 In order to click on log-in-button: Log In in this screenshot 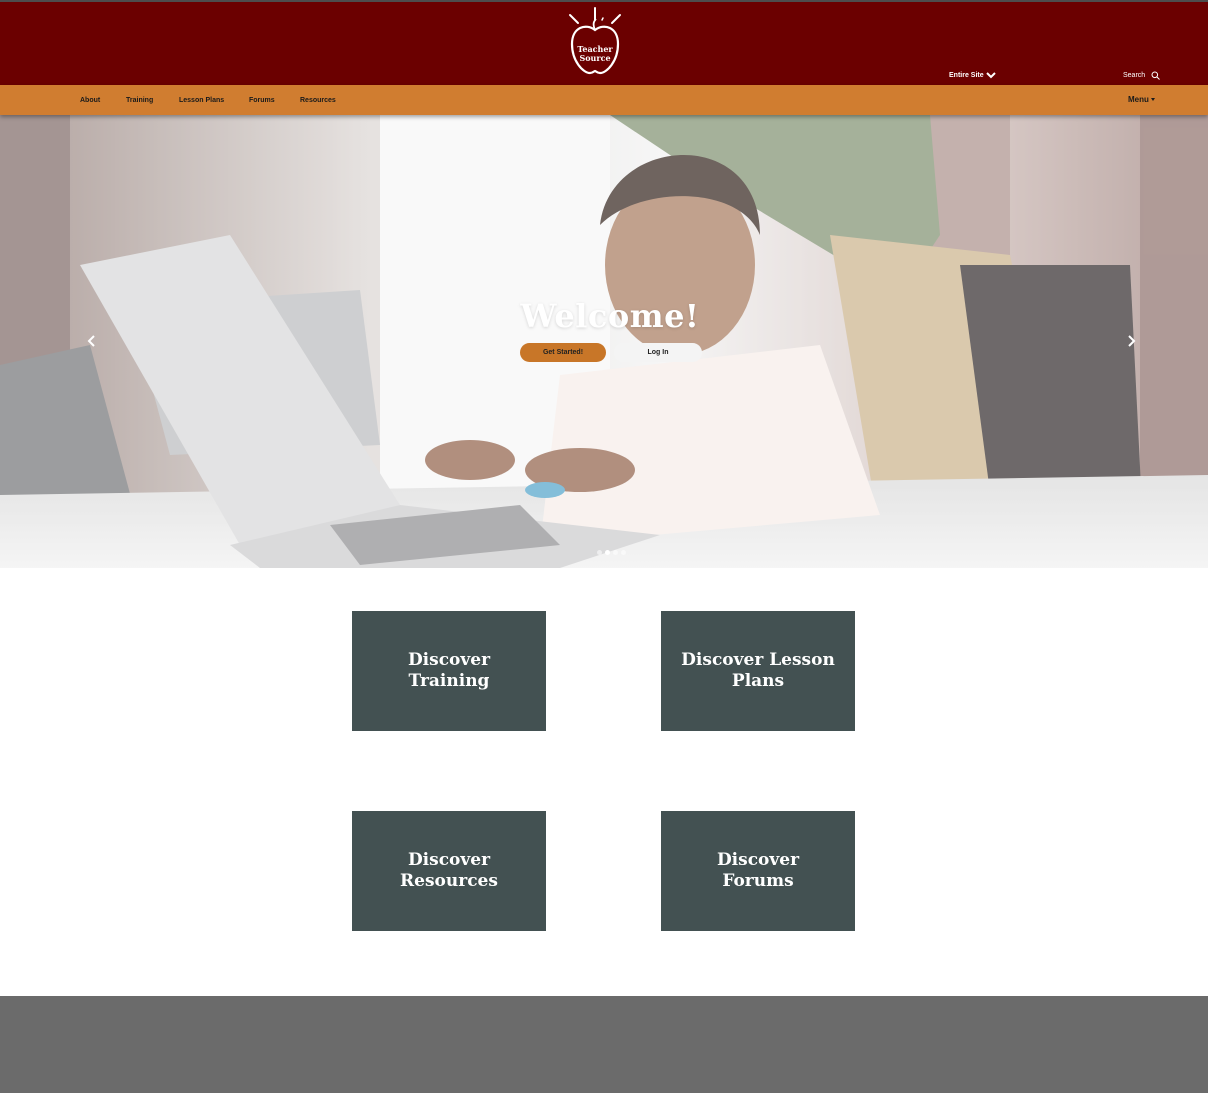, I will do `click(658, 352)`.